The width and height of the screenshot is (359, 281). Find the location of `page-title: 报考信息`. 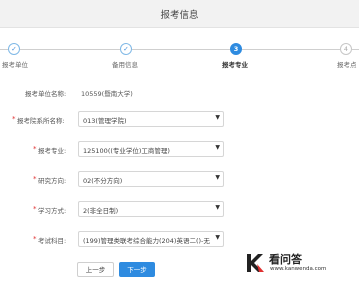

page-title: 报考信息 is located at coordinates (179, 15).